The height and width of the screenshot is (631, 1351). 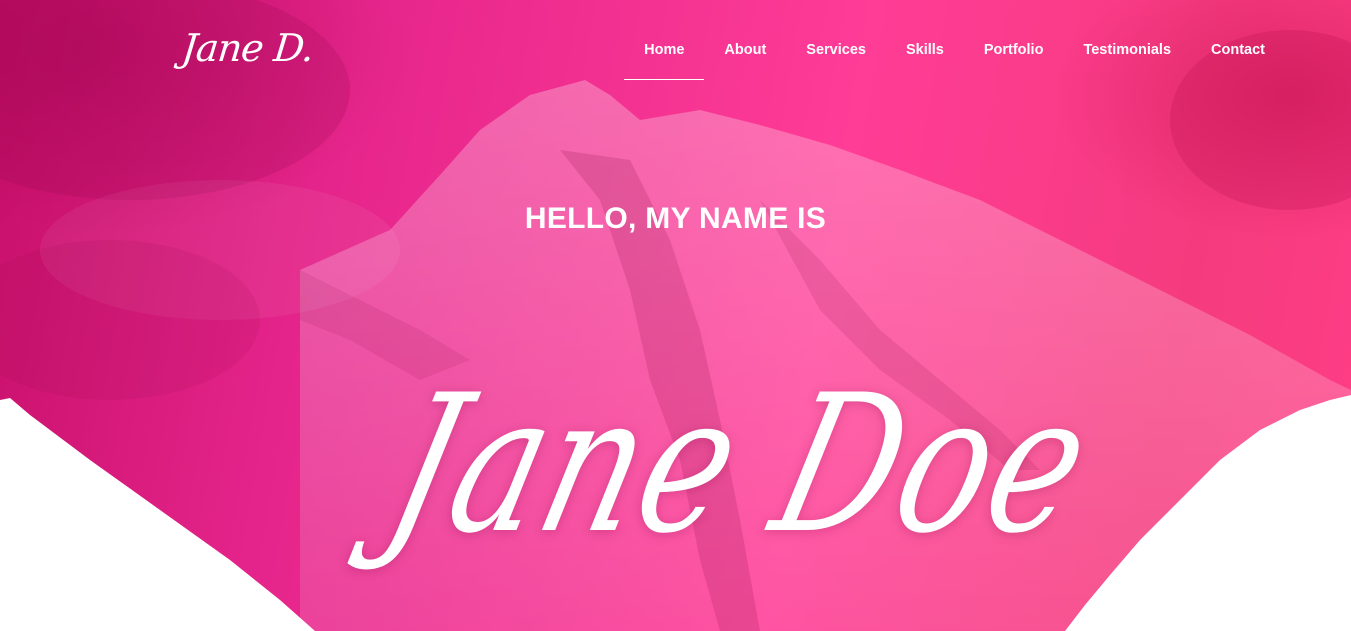 I want to click on nav-item-contact: Contact, so click(x=1238, y=50).